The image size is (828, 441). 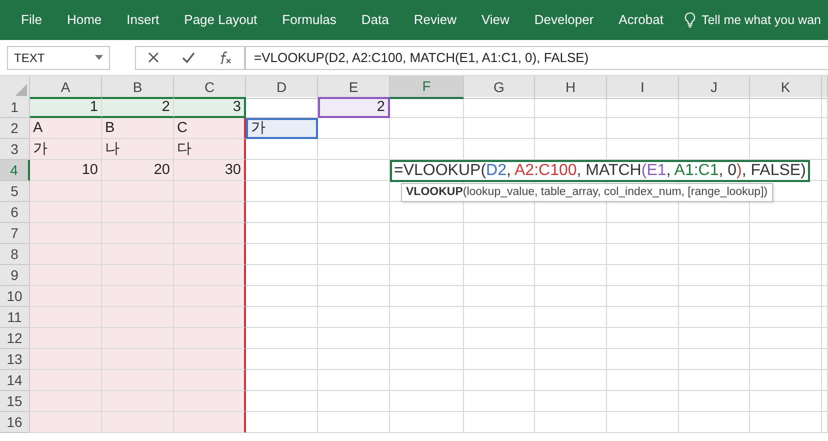 I want to click on cell: B, so click(x=138, y=128).